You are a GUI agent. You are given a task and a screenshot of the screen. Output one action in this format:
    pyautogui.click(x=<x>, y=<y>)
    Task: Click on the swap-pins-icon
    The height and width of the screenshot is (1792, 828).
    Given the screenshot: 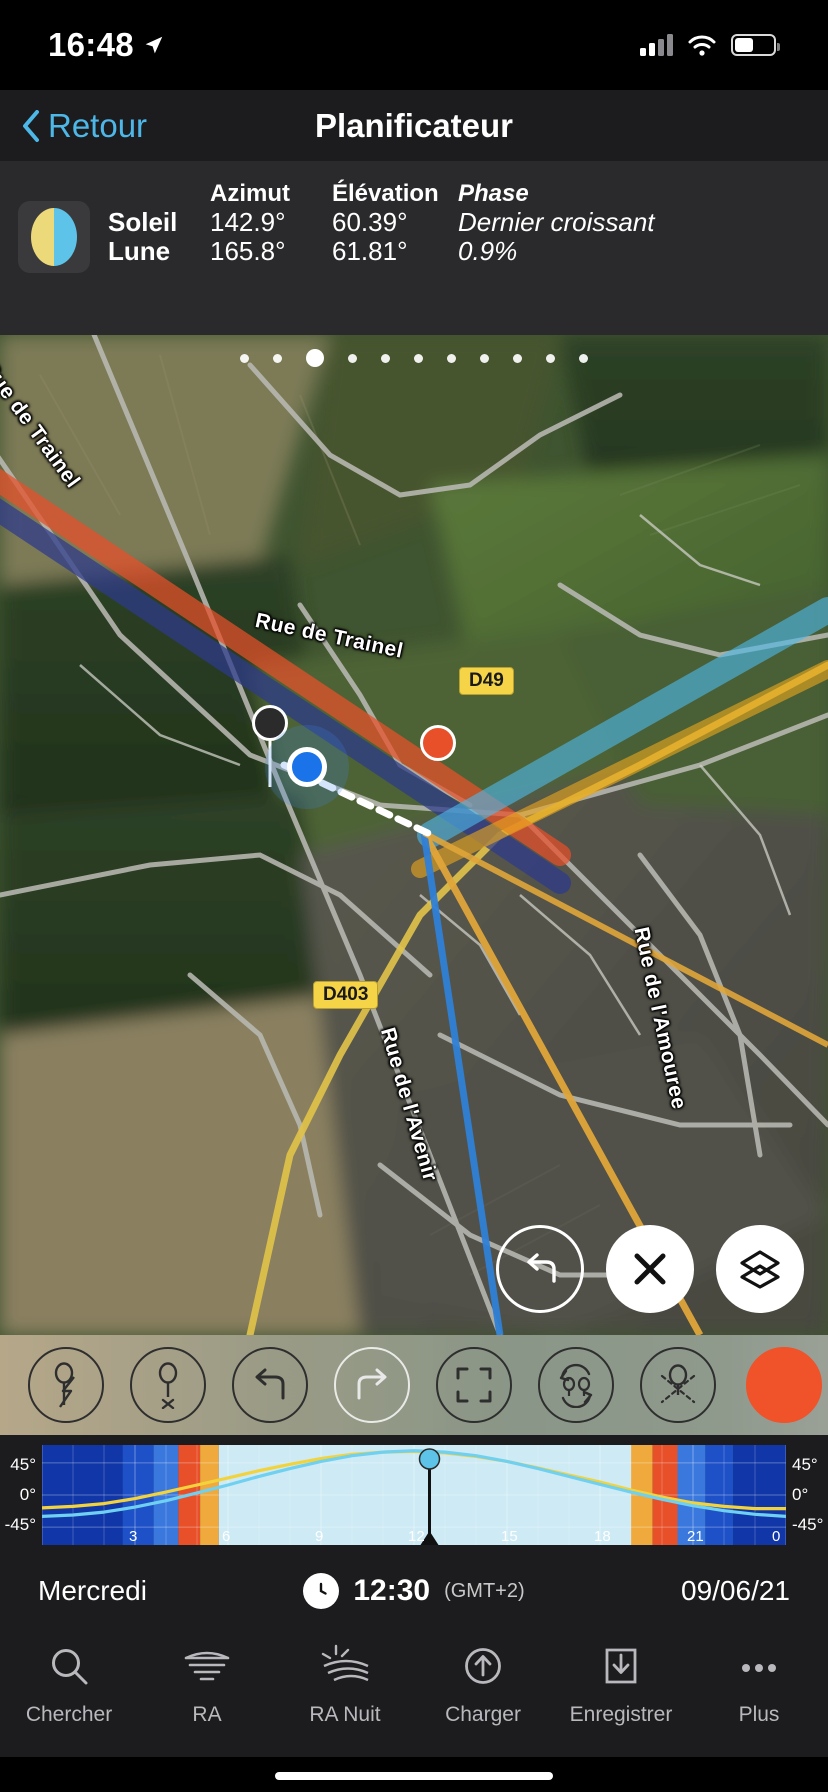 What is the action you would take?
    pyautogui.click(x=576, y=1385)
    